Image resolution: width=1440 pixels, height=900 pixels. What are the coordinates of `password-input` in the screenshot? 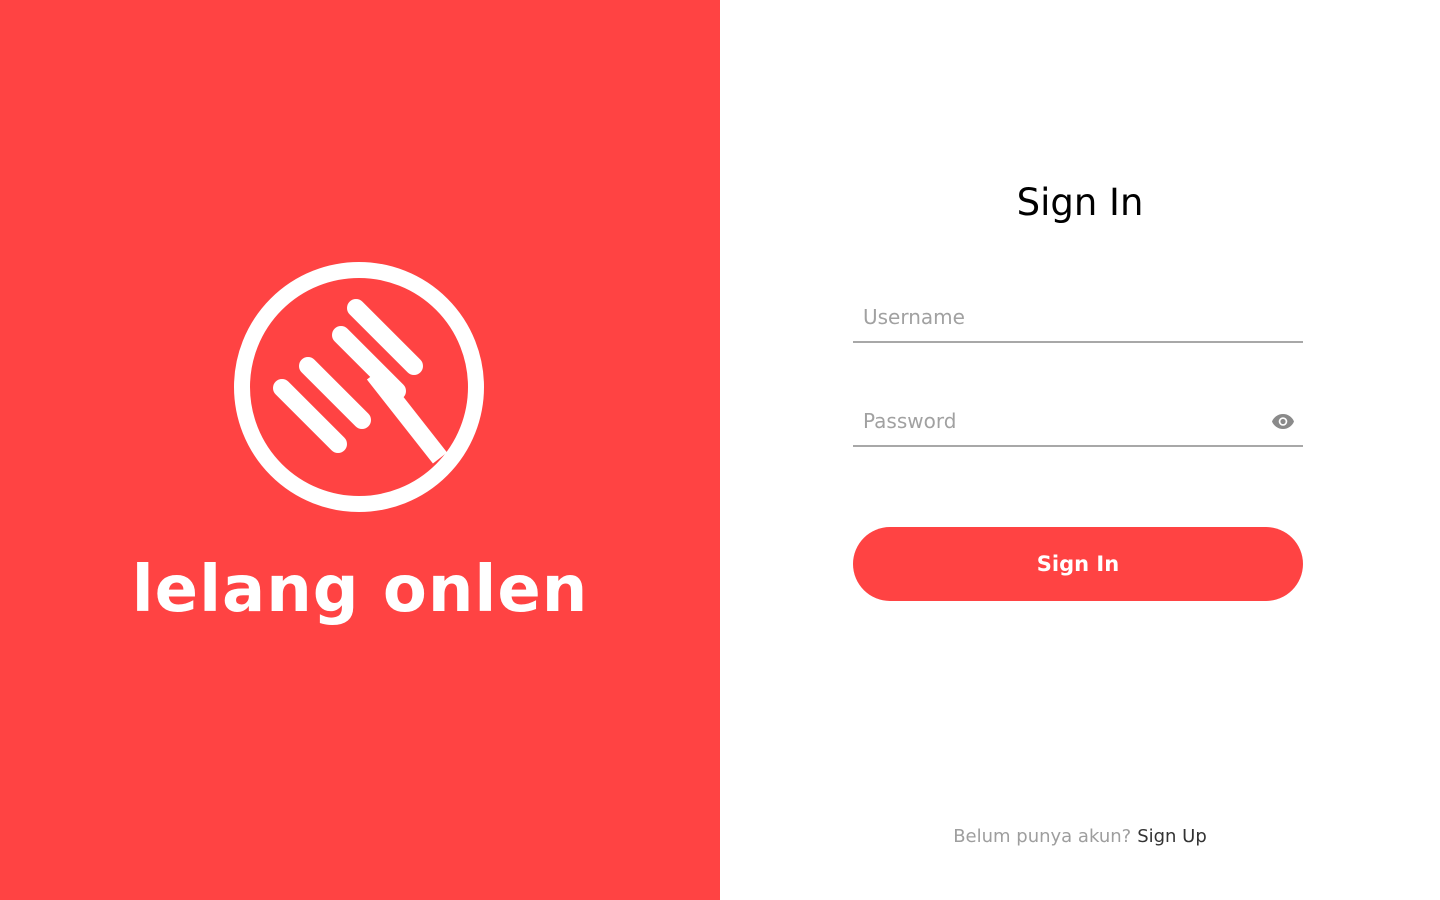 It's located at (1078, 421).